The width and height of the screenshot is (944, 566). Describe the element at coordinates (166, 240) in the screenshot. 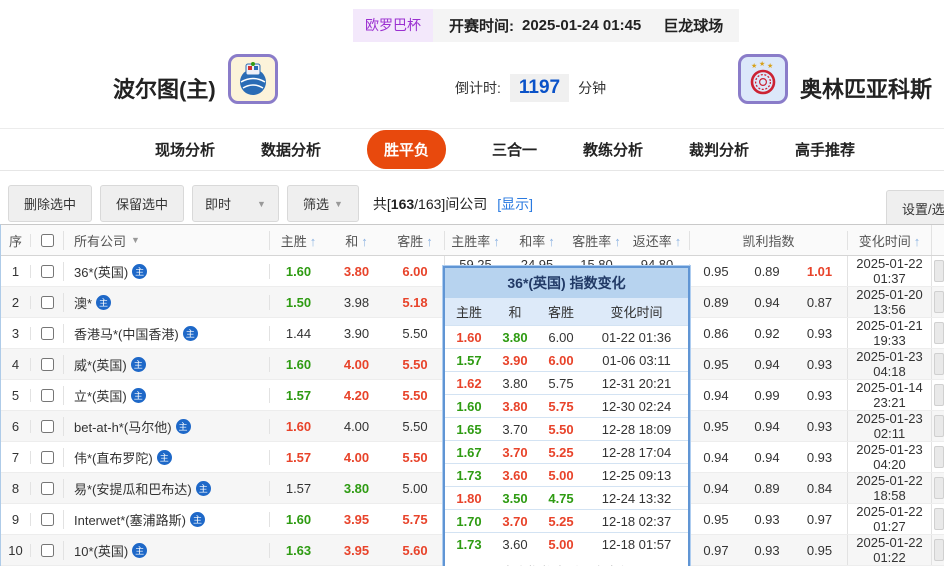

I see `header-company: 所有公司 ▼` at that location.